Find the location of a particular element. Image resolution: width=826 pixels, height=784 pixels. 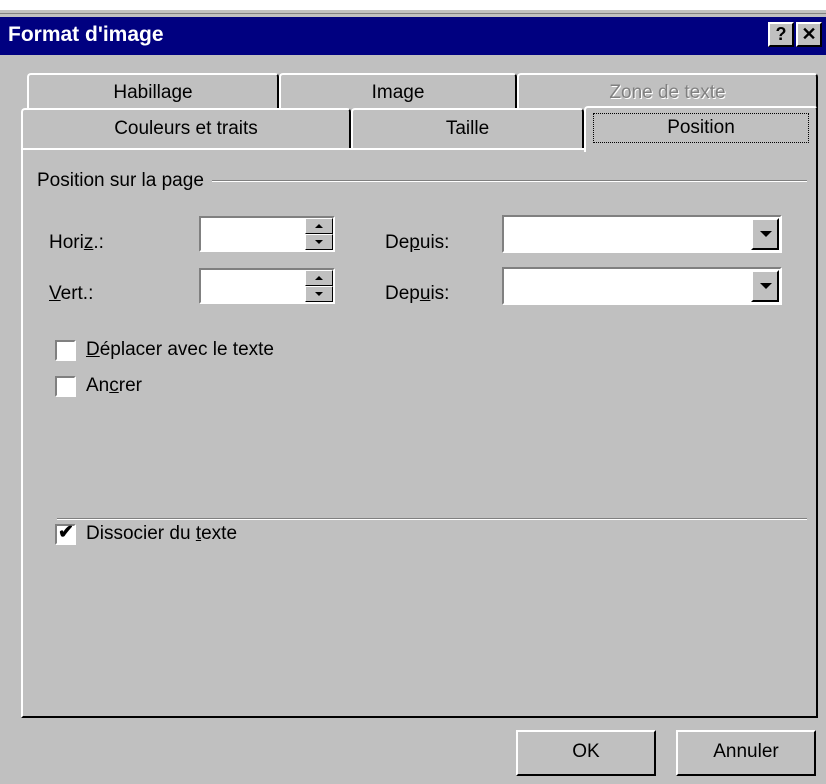

cancel-button: Annuler is located at coordinates (746, 753).